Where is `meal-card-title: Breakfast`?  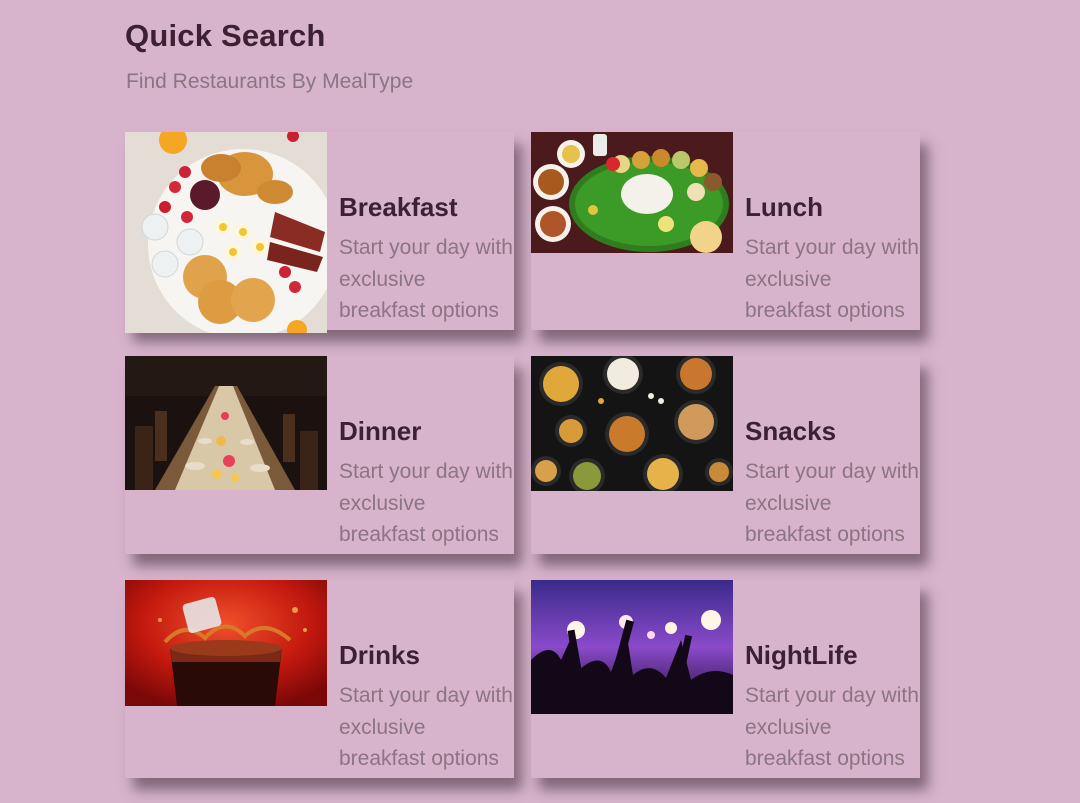
meal-card-title: Breakfast is located at coordinates (398, 207).